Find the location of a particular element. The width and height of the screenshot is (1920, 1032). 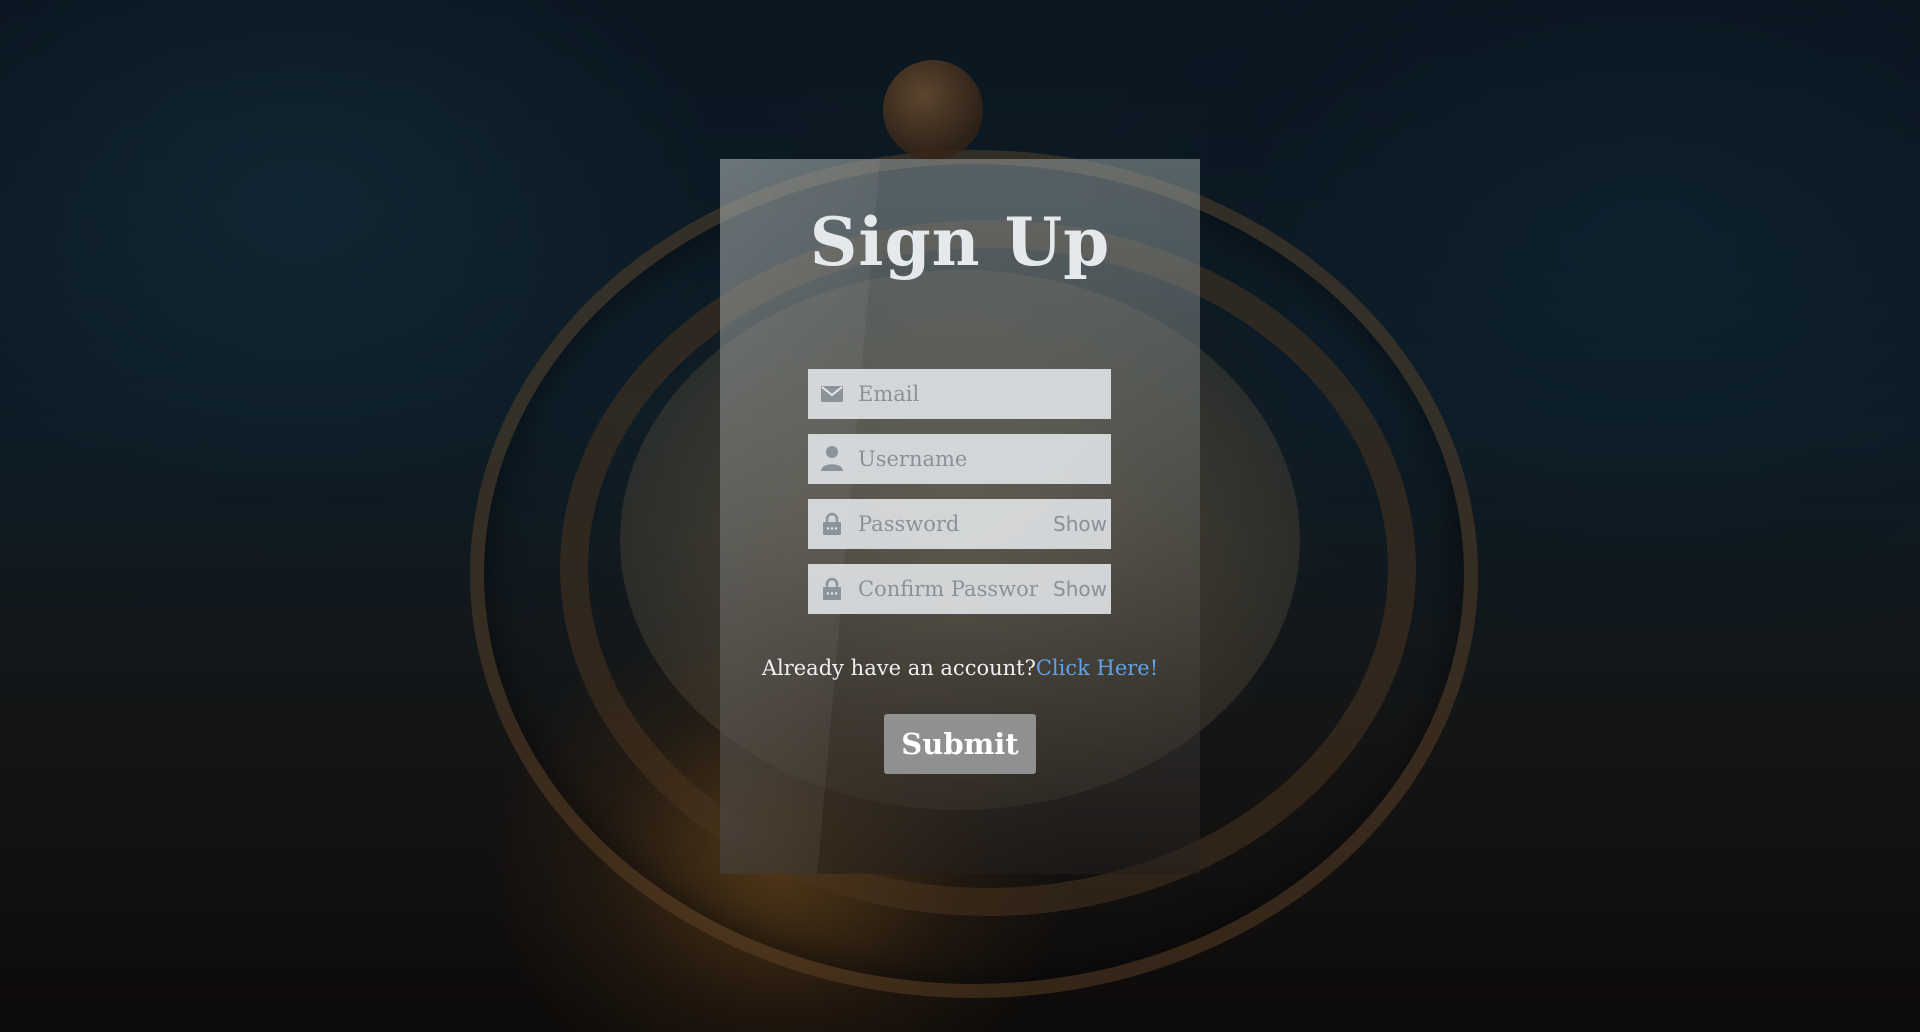

email-field is located at coordinates (959, 394).